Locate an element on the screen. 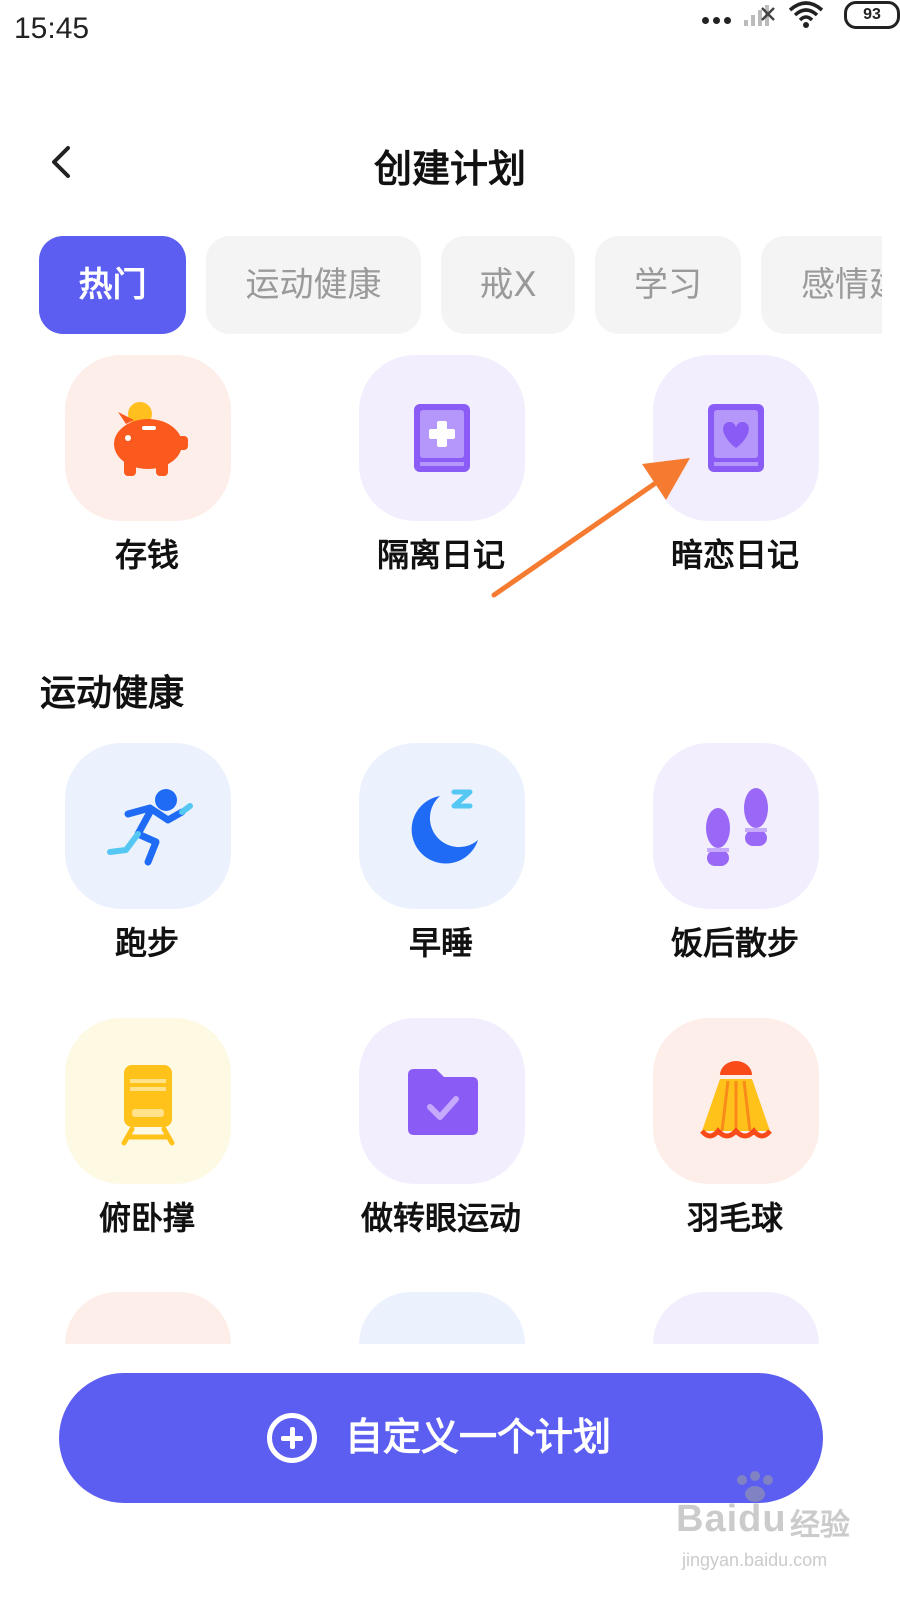  watermark-url: jingyan.baidu.com is located at coordinates (755, 1560).